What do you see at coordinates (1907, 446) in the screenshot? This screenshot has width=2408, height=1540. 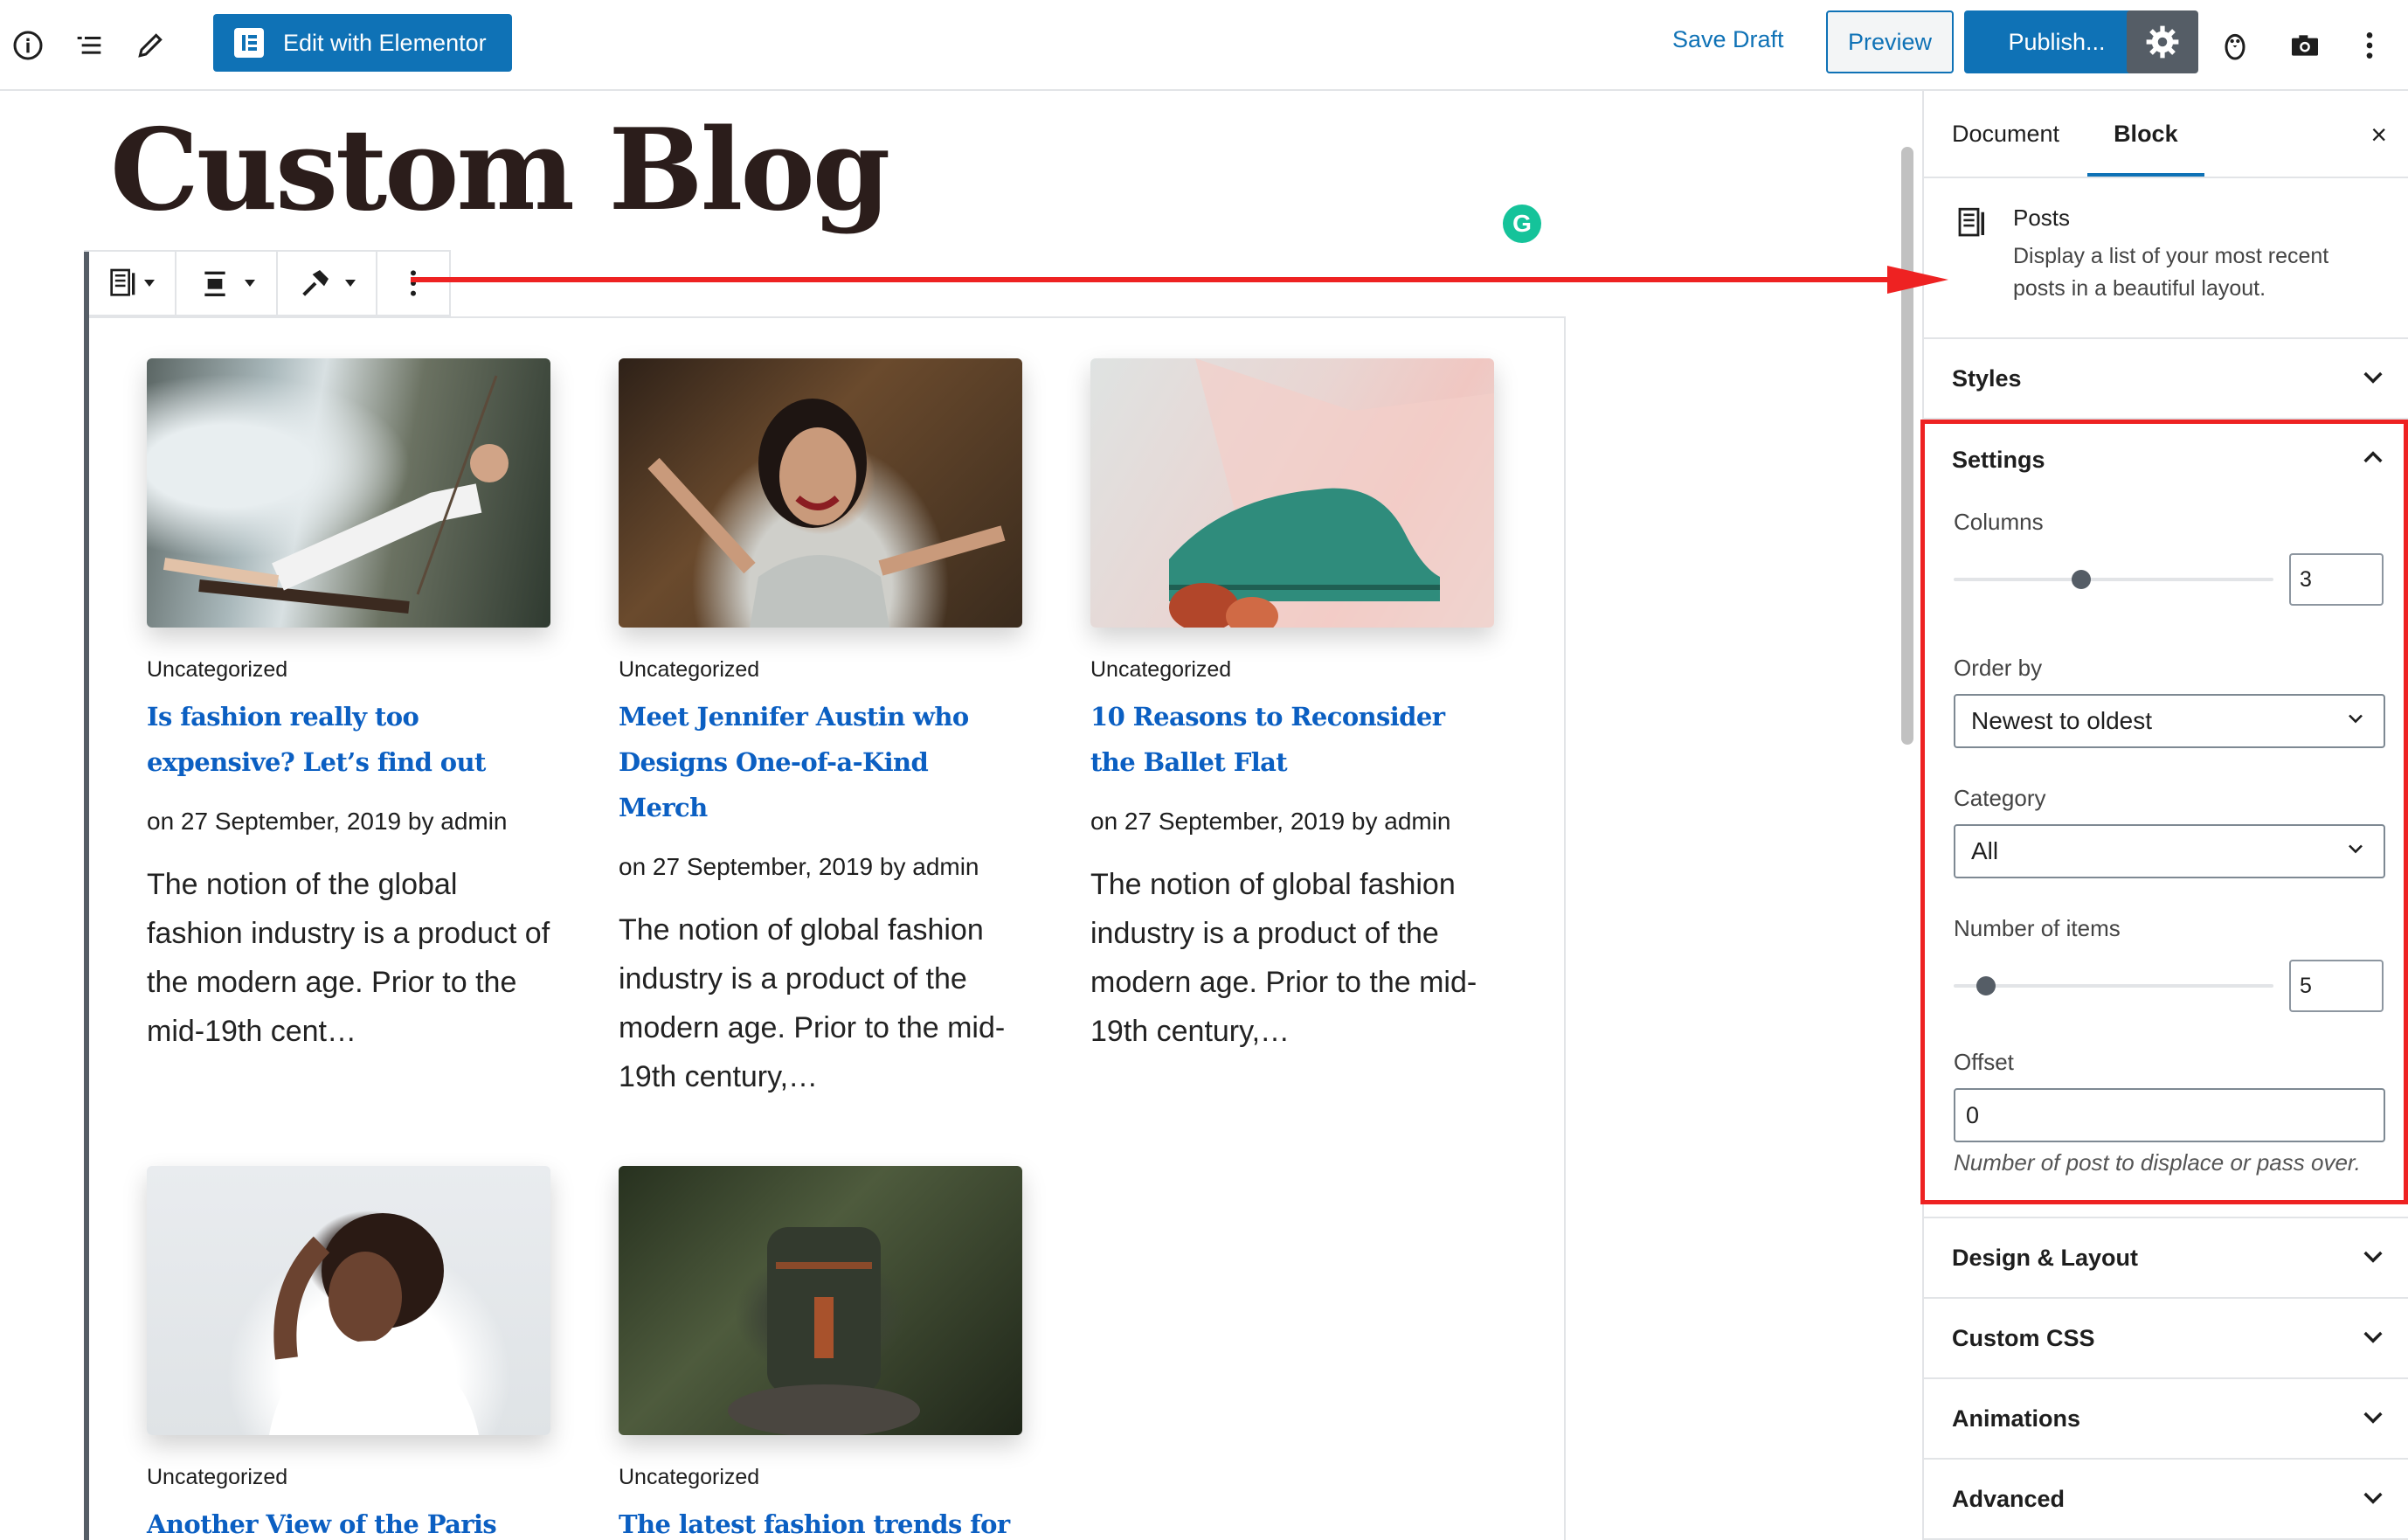 I see `editor-scrollbar` at bounding box center [1907, 446].